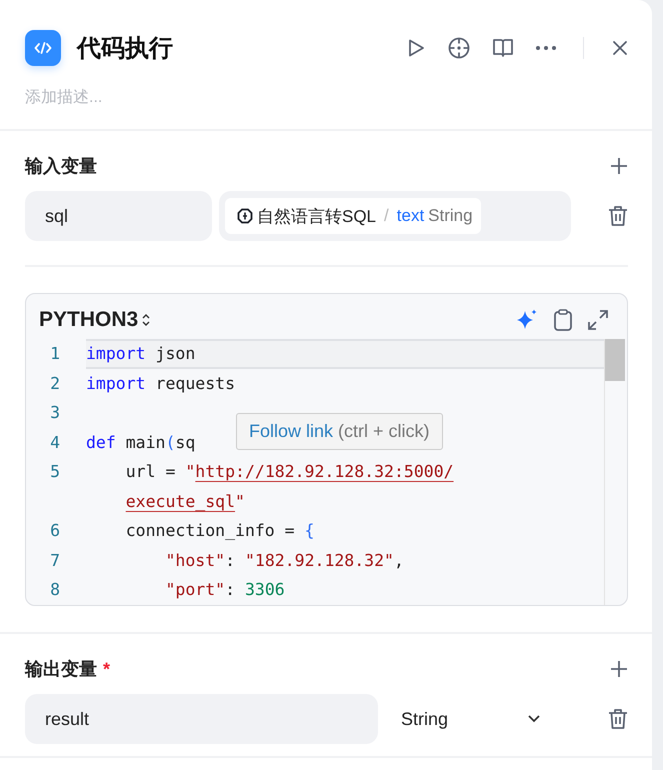  I want to click on scrollbar, so click(615, 472).